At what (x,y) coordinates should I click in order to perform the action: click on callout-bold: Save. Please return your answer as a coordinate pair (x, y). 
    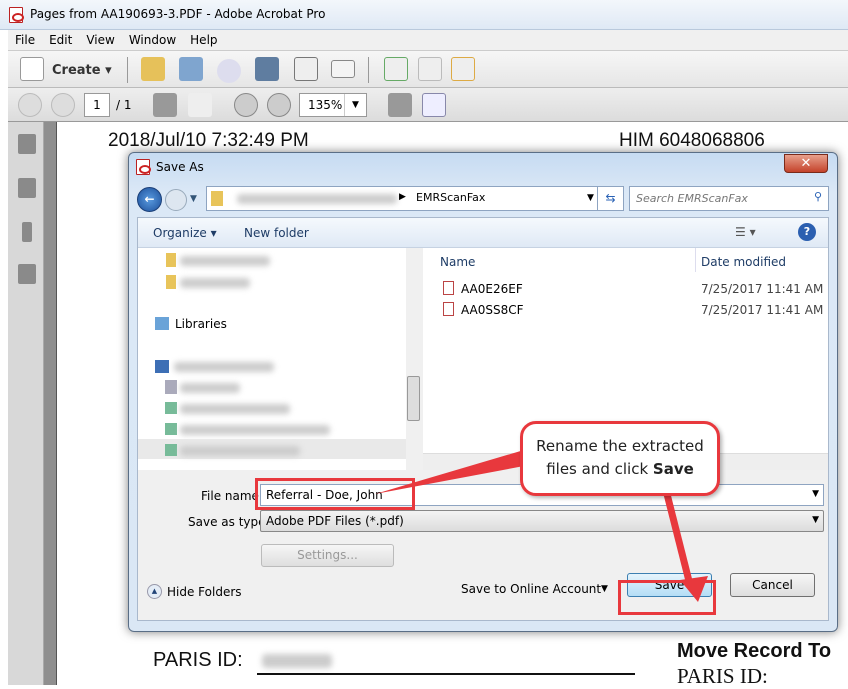
    Looking at the image, I should click on (673, 469).